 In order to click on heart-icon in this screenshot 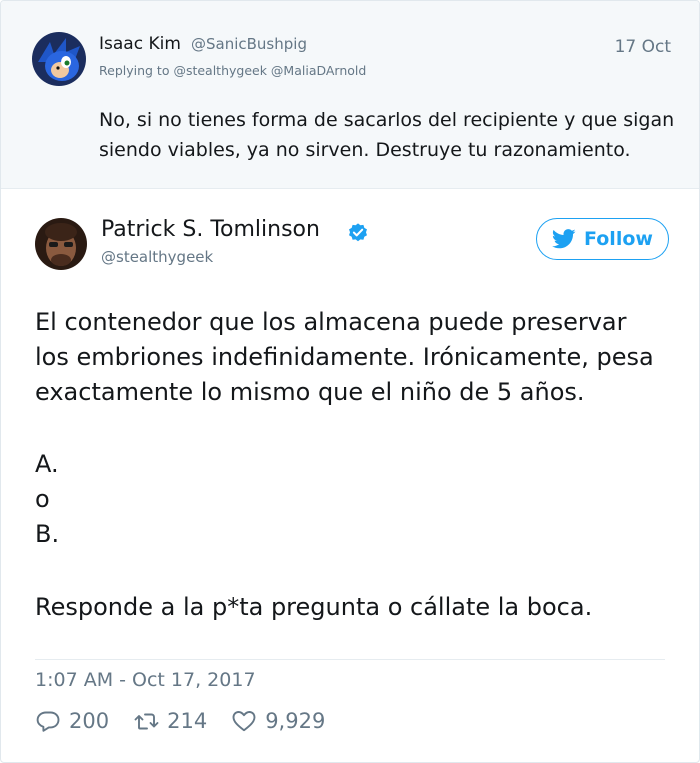, I will do `click(244, 721)`.